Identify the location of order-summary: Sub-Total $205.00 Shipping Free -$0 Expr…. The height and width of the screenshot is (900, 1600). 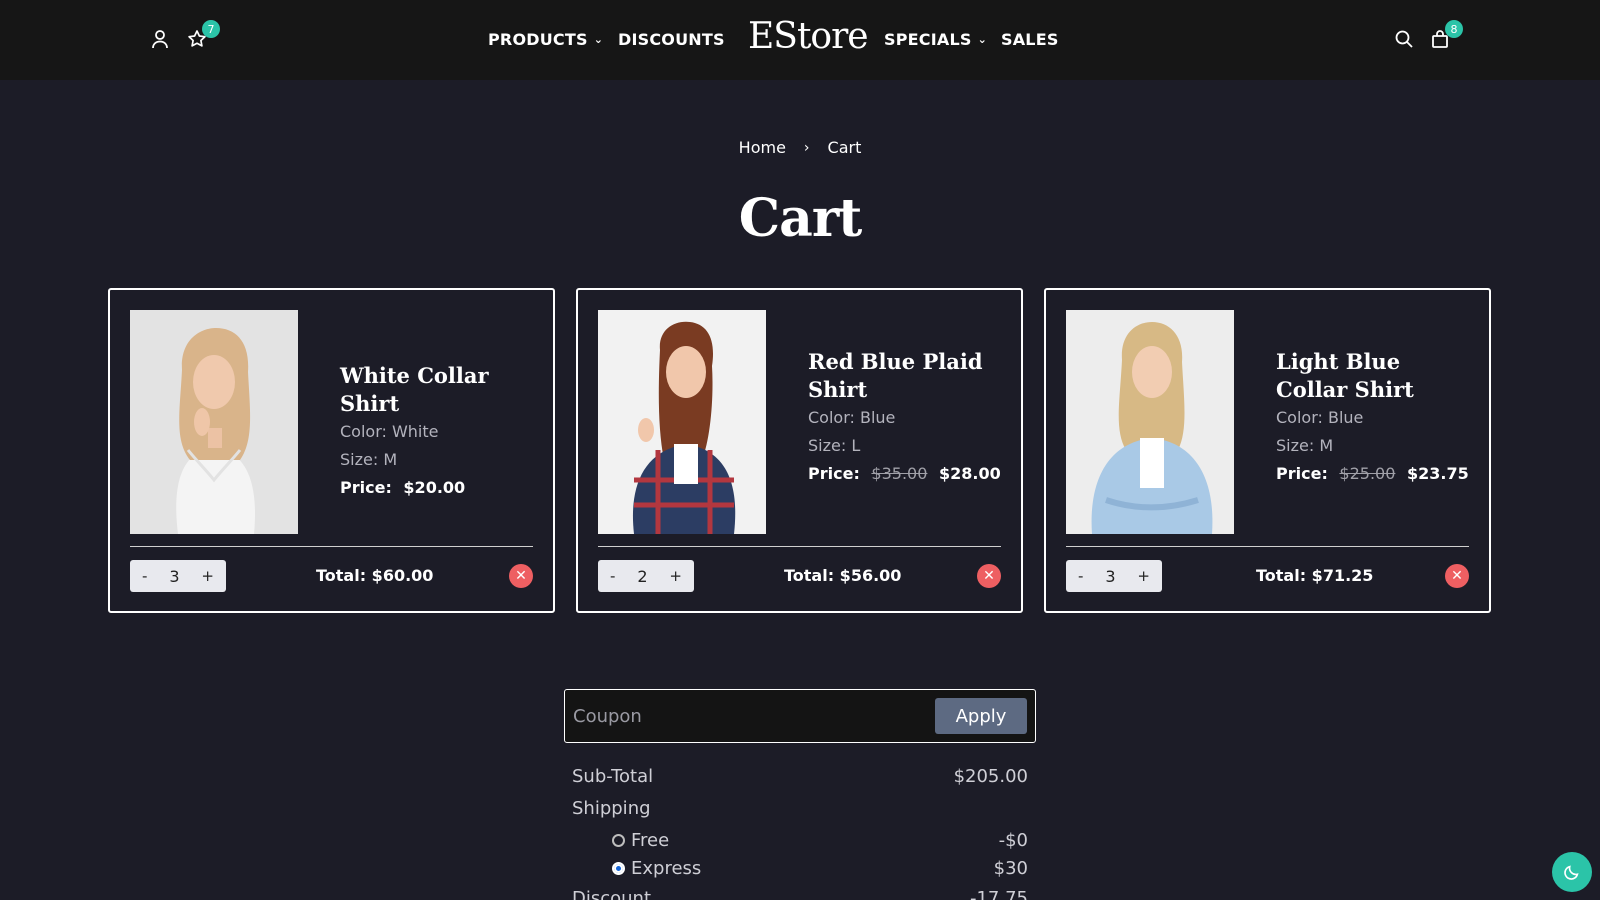
(800, 833).